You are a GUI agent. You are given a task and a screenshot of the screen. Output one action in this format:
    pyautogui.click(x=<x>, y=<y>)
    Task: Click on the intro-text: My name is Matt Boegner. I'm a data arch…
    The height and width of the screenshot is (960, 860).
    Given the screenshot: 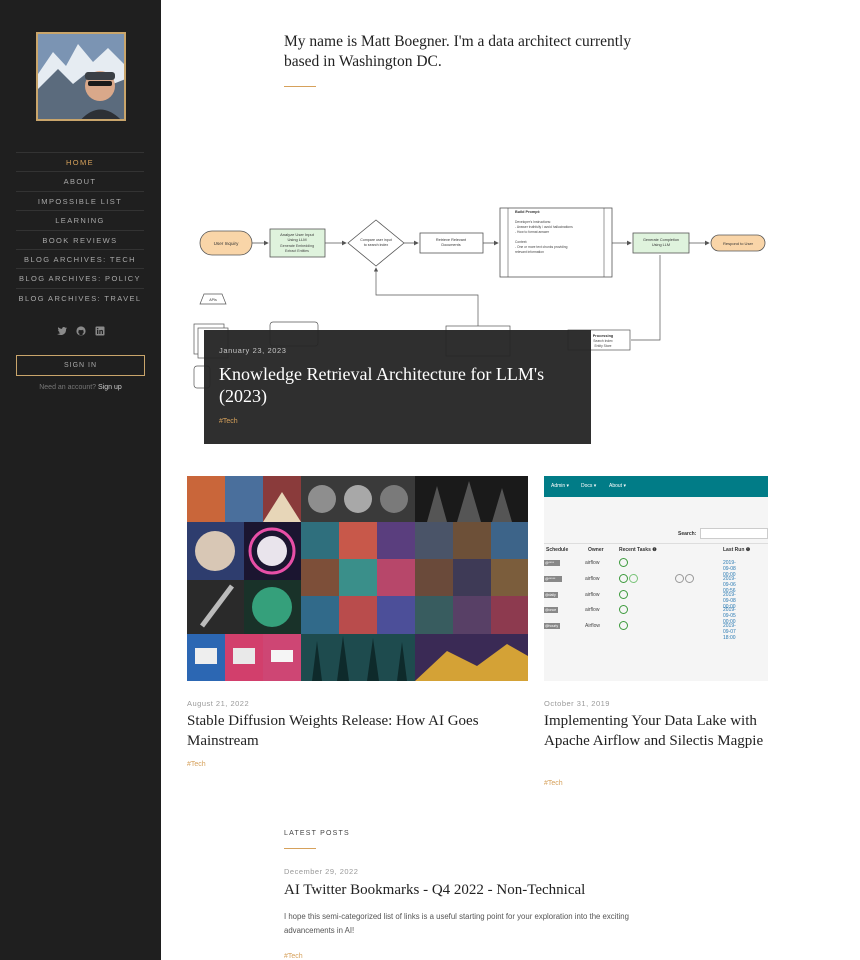 What is the action you would take?
    pyautogui.click(x=458, y=51)
    